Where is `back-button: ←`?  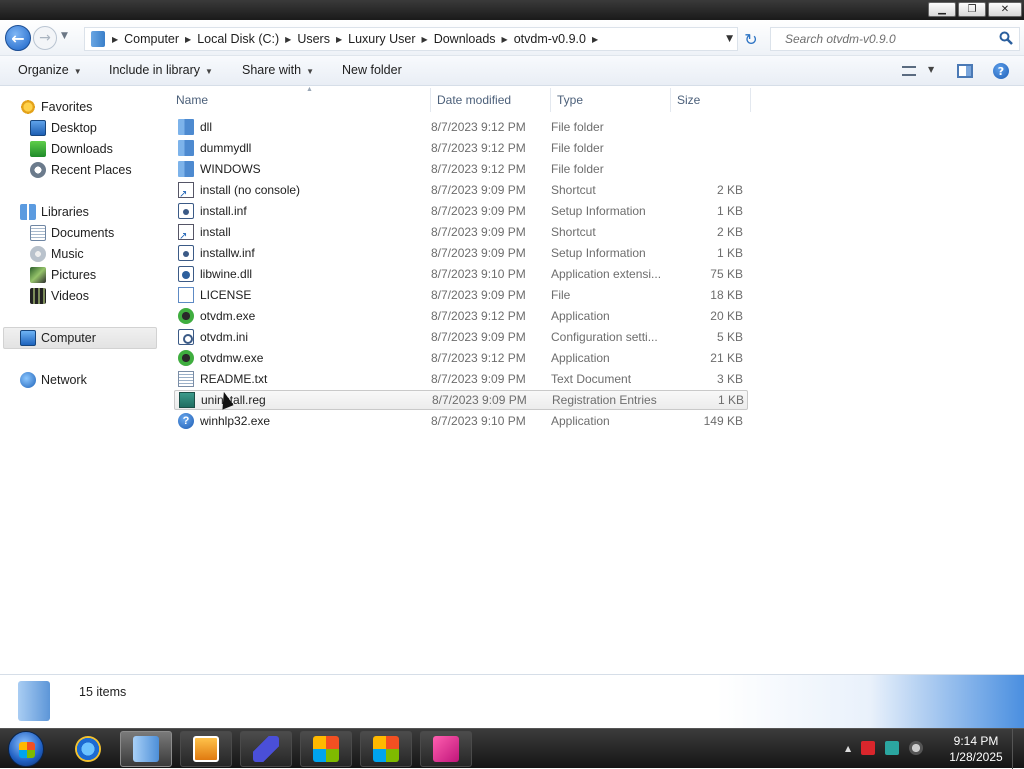 back-button: ← is located at coordinates (18, 38).